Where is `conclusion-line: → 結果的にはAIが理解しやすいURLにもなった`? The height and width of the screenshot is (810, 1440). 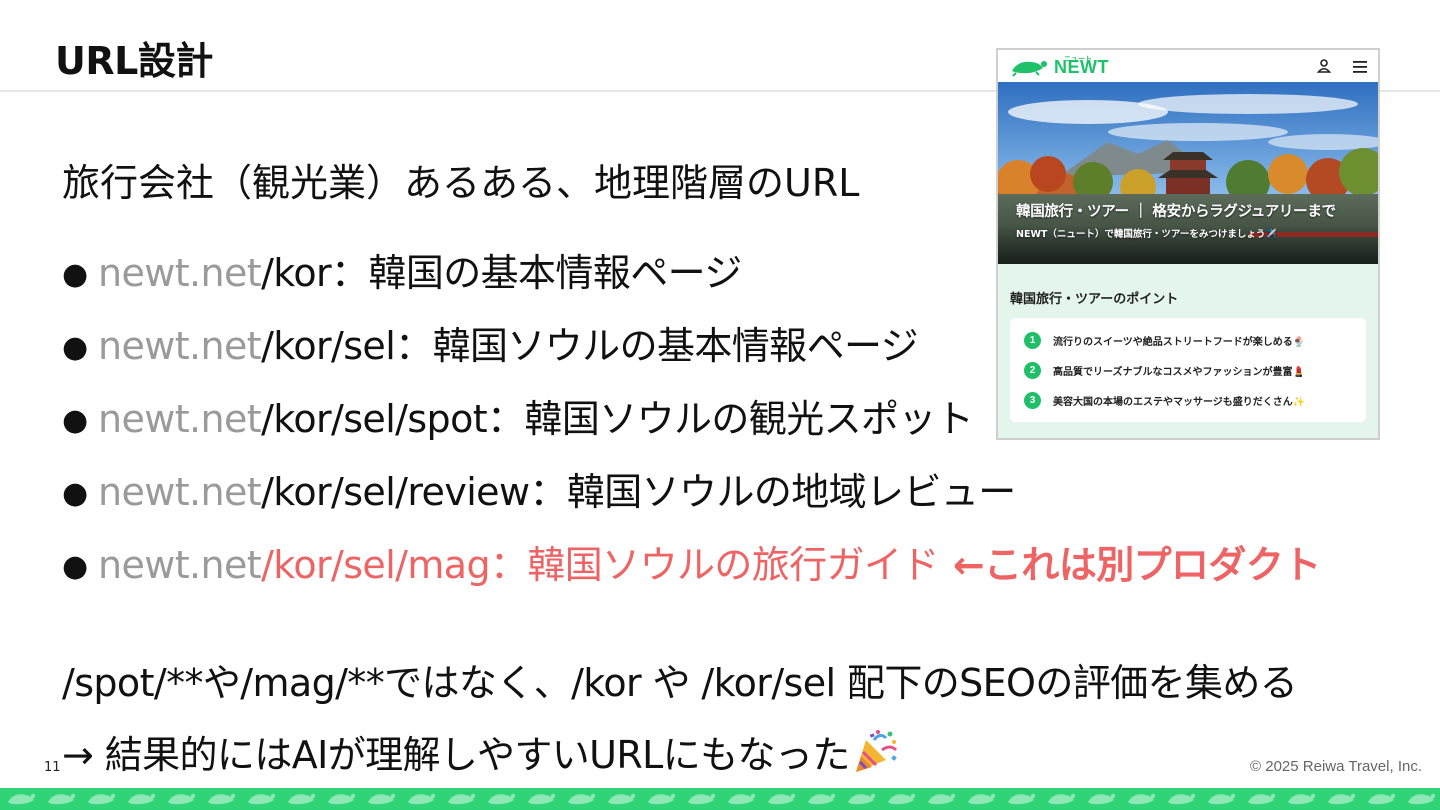 conclusion-line: → 結果的にはAIが理解しやすいURLにもなった is located at coordinates (480, 751).